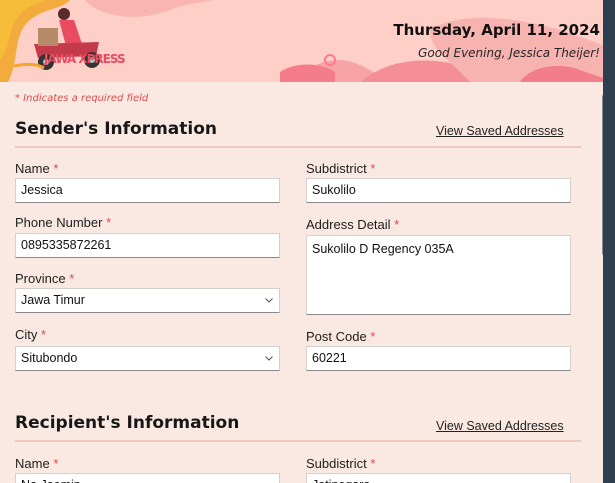 This screenshot has height=483, width=615. What do you see at coordinates (31, 334) in the screenshot?
I see `sender-city-label: City *` at bounding box center [31, 334].